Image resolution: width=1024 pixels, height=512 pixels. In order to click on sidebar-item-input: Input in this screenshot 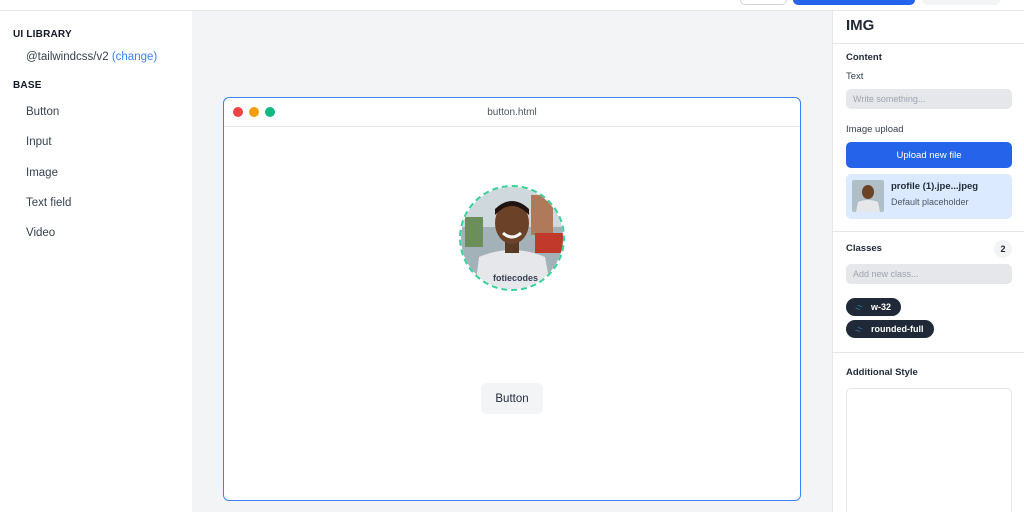, I will do `click(39, 142)`.